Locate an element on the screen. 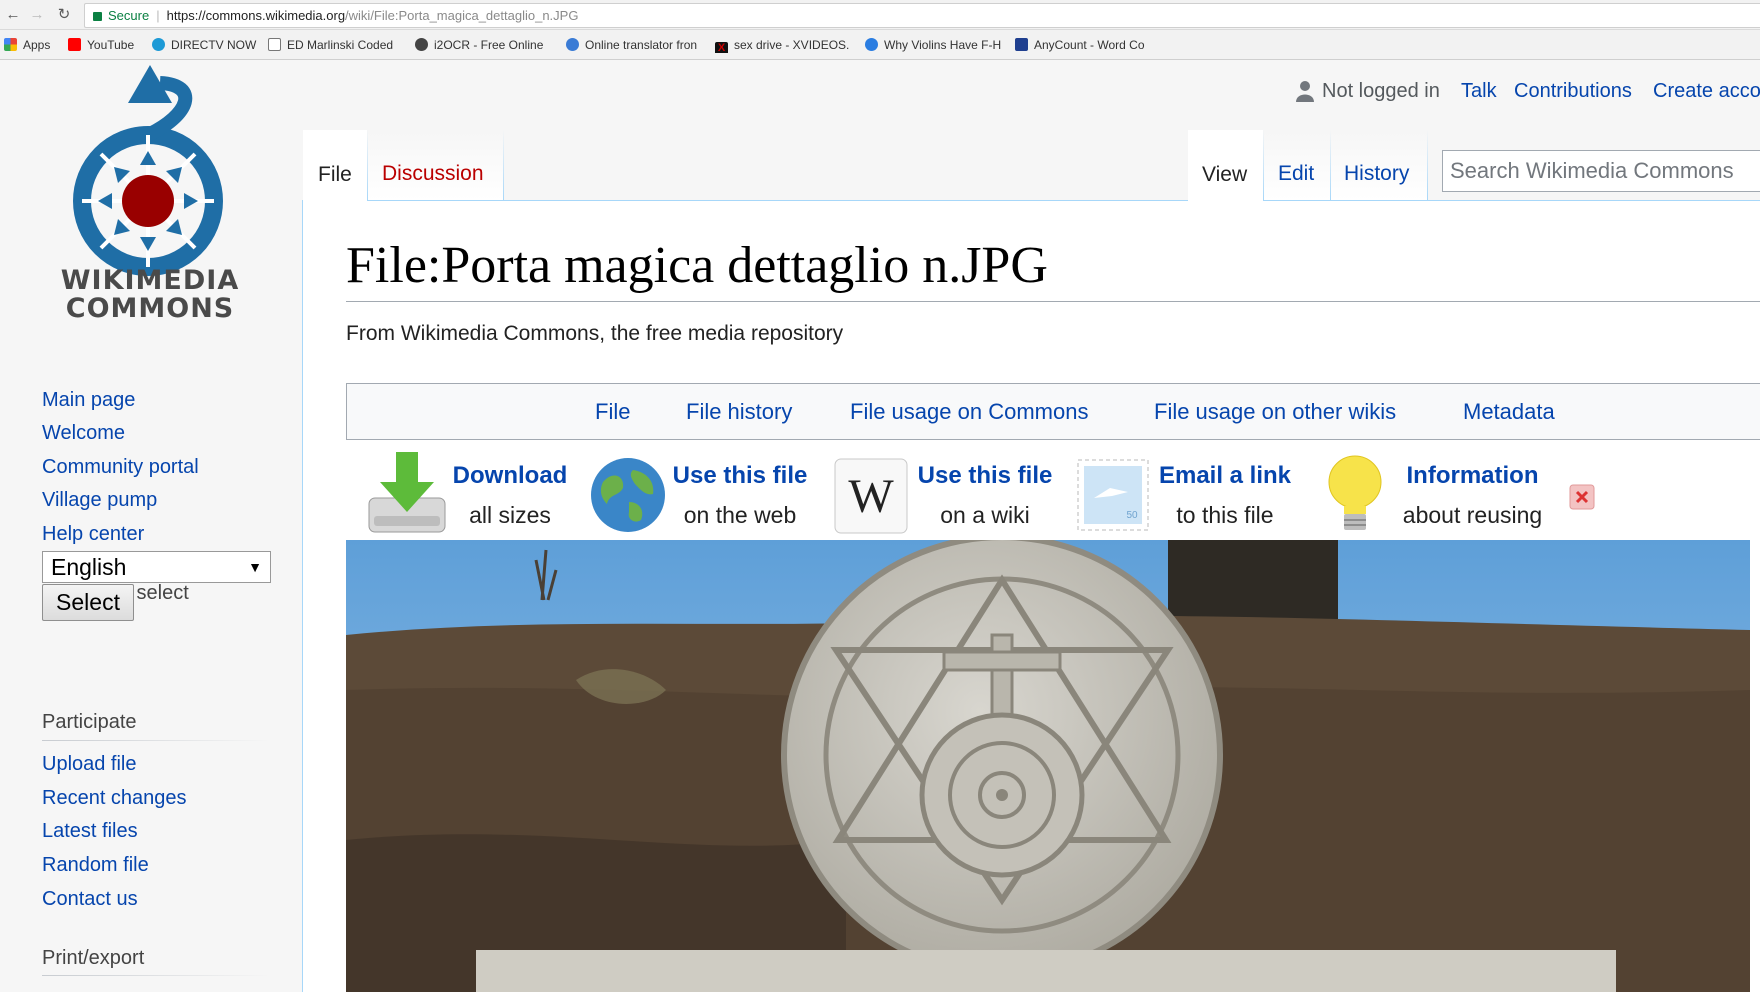 Image resolution: width=1760 pixels, height=992 pixels. use-web-sub: on the web is located at coordinates (740, 515).